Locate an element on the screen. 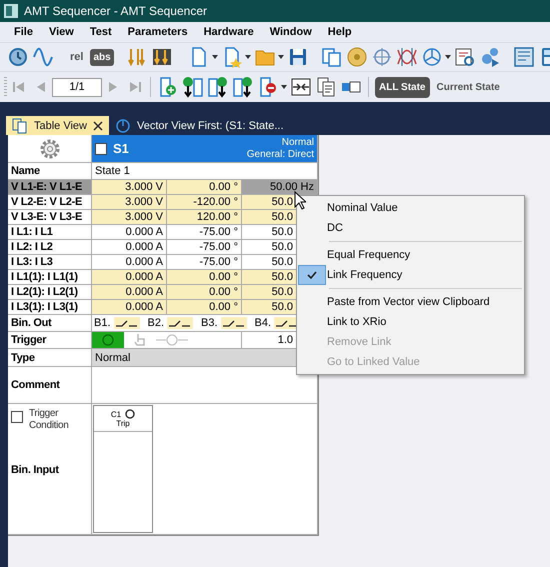 Image resolution: width=550 pixels, height=567 pixels. state-toggle-button: Current State is located at coordinates (468, 87).